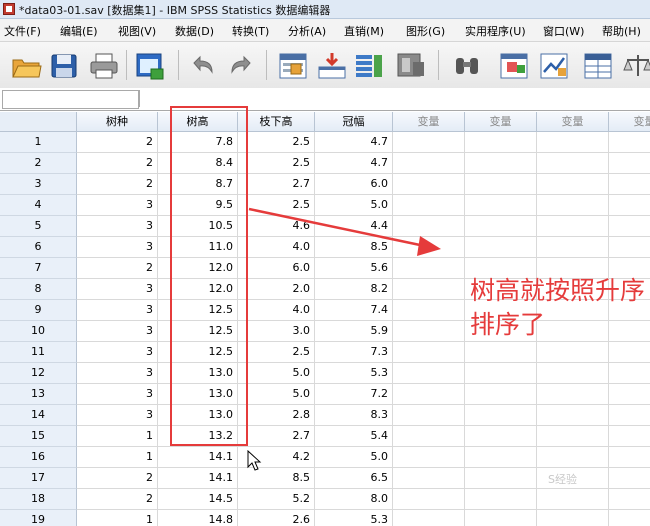  I want to click on data-cell: 4.7, so click(354, 142).